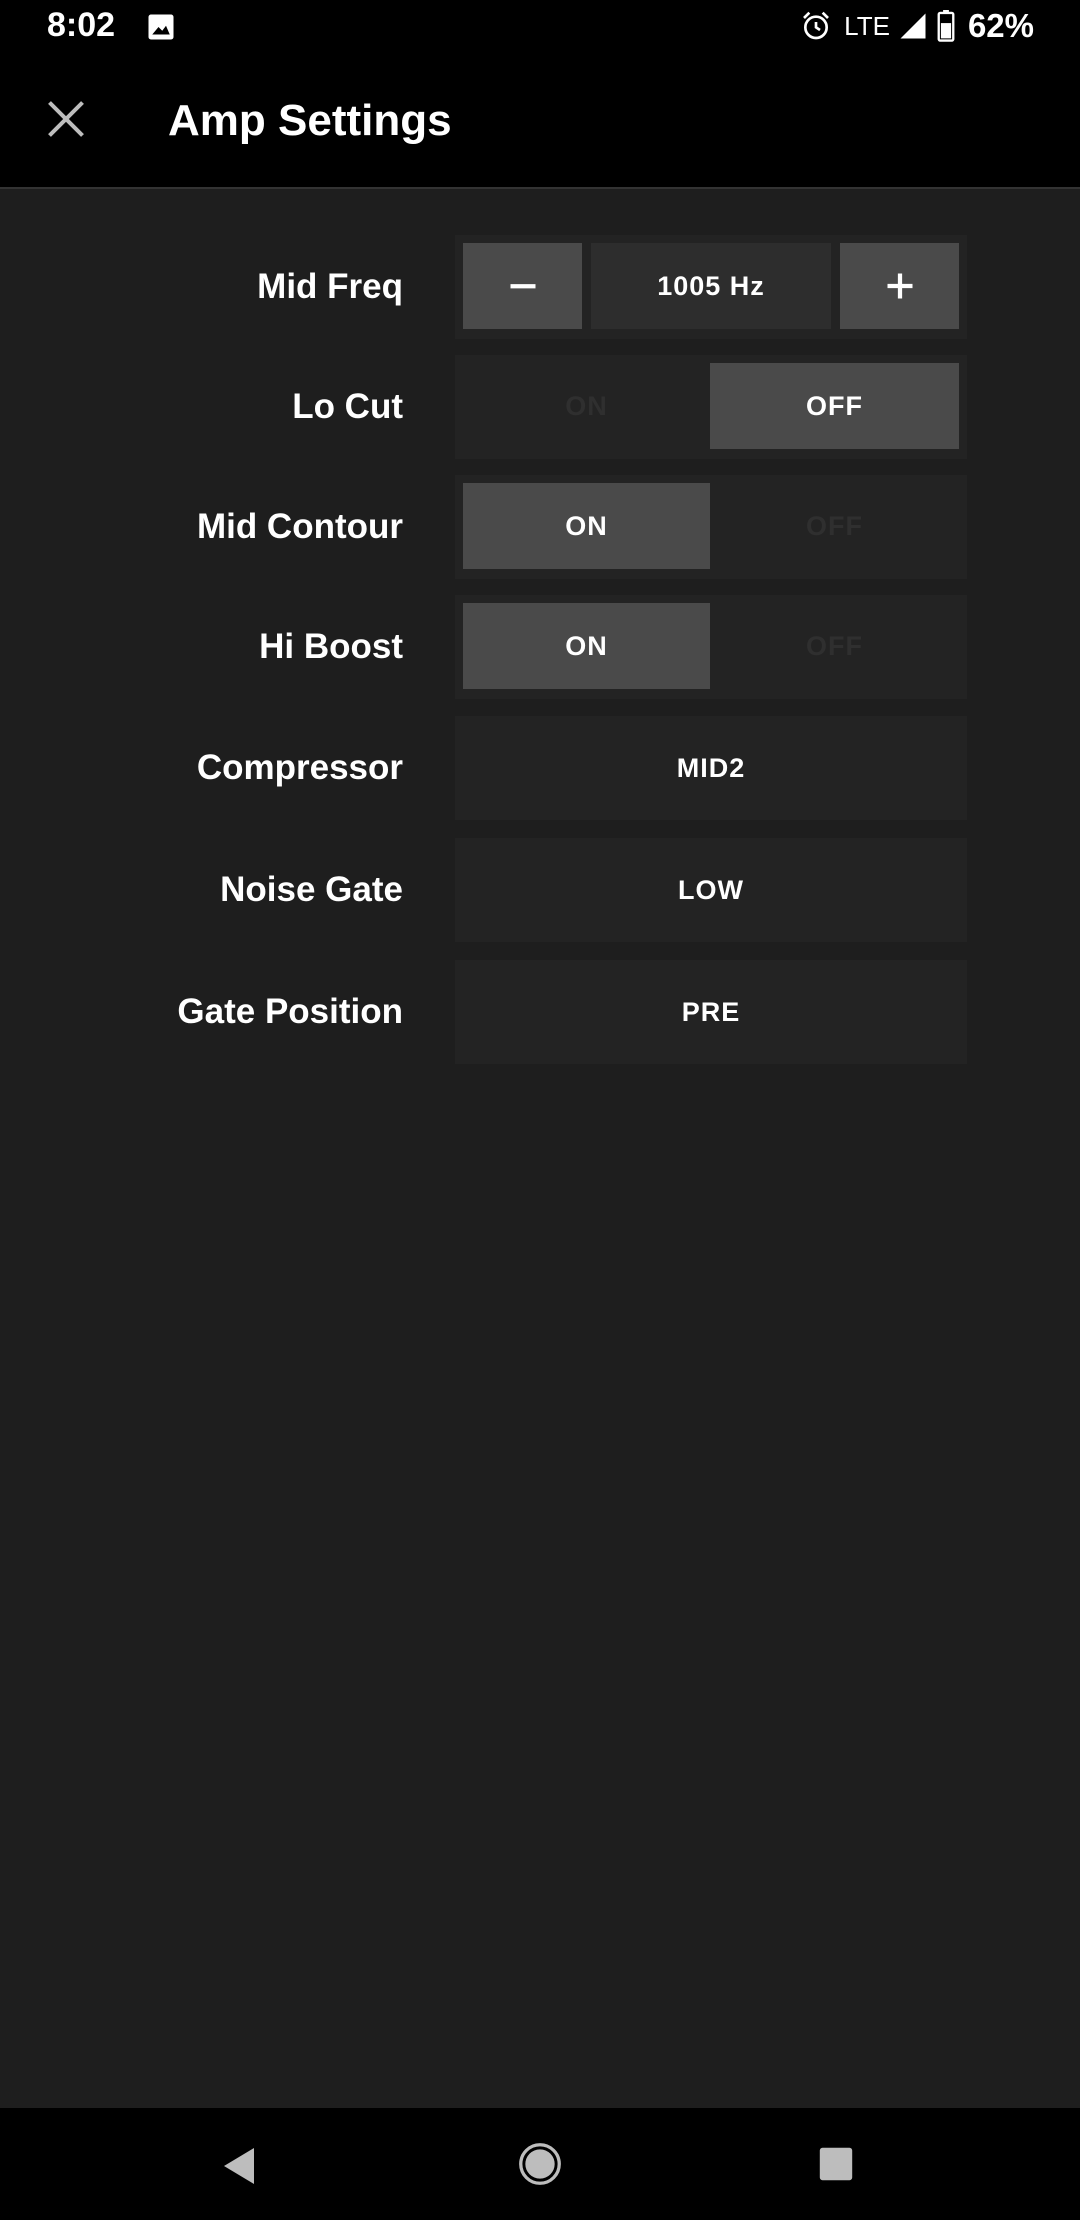 The image size is (1080, 2220). What do you see at coordinates (299, 526) in the screenshot?
I see `mid-contour-label: Mid Contour` at bounding box center [299, 526].